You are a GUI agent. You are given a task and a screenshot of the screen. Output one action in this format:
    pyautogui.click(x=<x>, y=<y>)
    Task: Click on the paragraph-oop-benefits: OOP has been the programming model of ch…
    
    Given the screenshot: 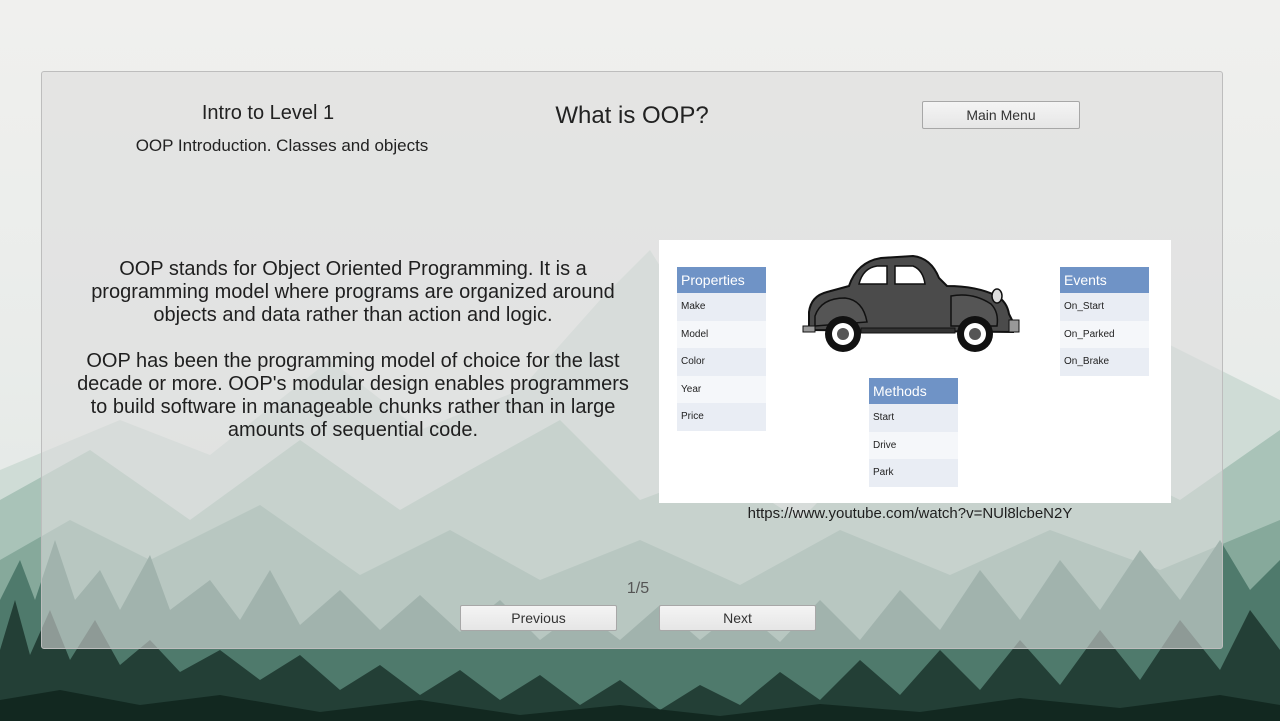 What is the action you would take?
    pyautogui.click(x=353, y=395)
    